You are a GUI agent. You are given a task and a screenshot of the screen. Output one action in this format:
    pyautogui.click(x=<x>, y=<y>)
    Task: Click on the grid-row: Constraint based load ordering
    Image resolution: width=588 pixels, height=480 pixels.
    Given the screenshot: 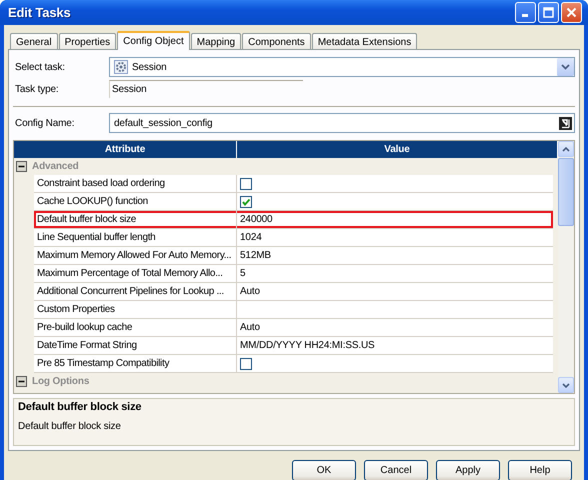 What is the action you would take?
    pyautogui.click(x=293, y=184)
    